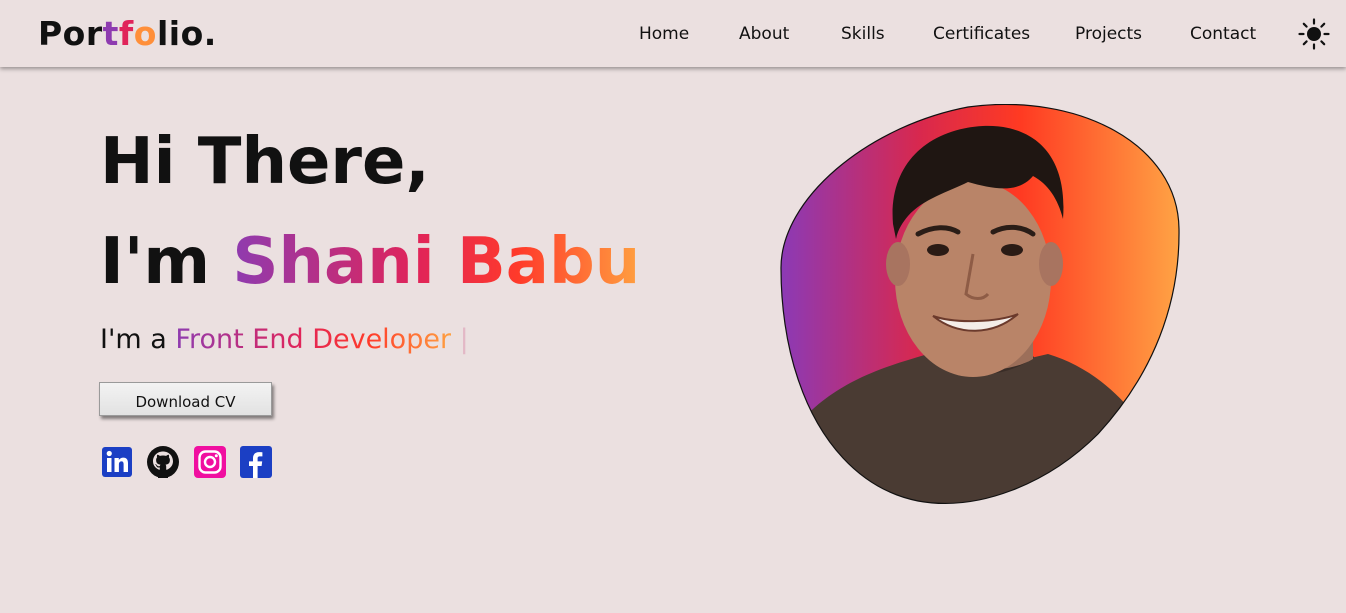 This screenshot has height=613, width=1346. I want to click on nav-about: About, so click(764, 34).